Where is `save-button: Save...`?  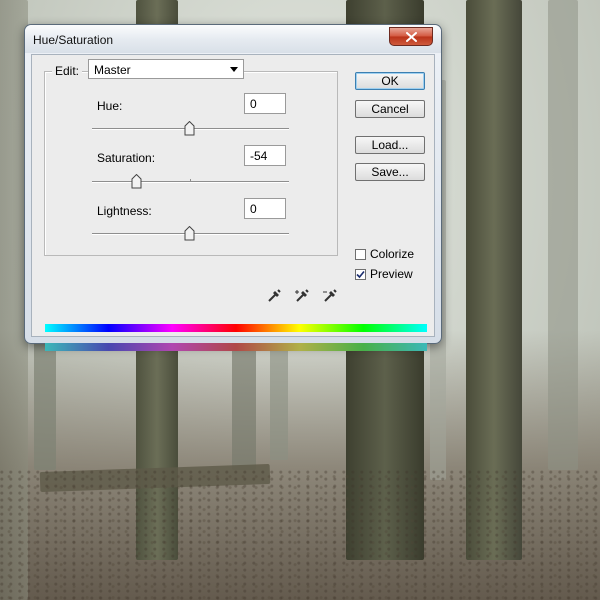 save-button: Save... is located at coordinates (390, 172).